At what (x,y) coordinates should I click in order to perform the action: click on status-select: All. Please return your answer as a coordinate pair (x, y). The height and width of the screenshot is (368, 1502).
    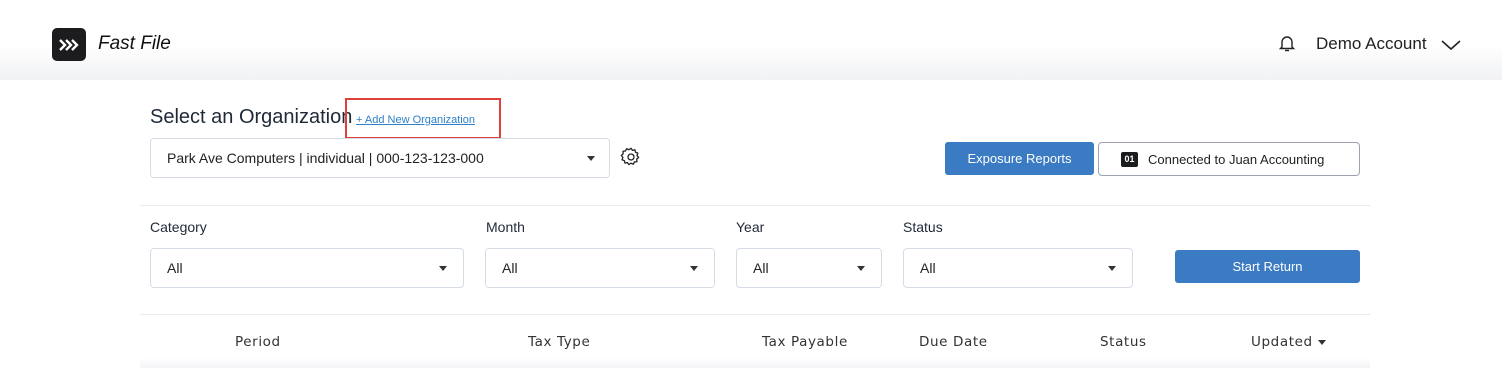
    Looking at the image, I should click on (1018, 268).